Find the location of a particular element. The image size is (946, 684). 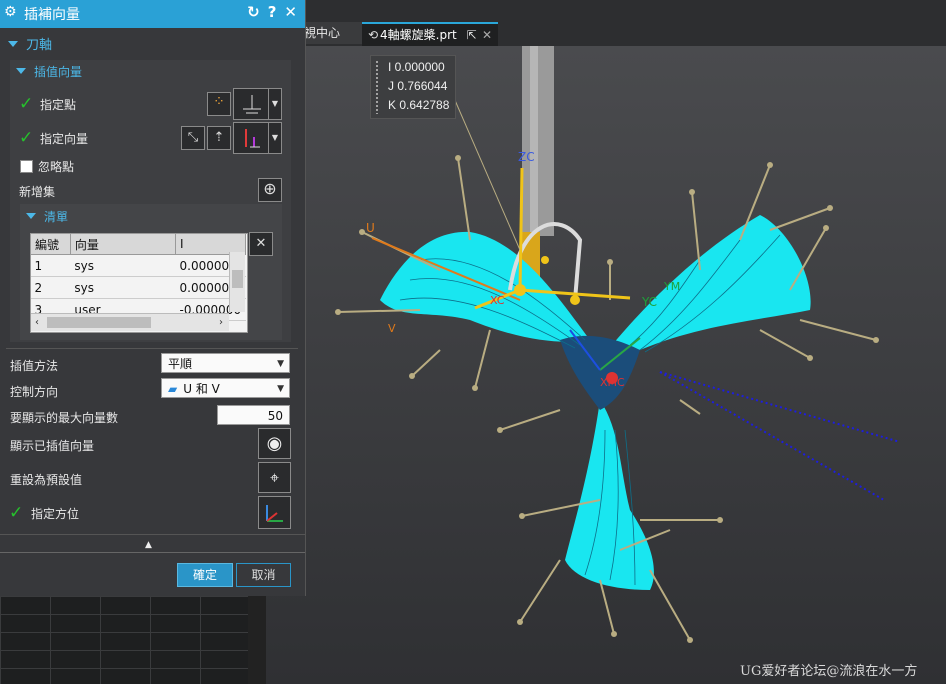

tab-label: 4軸螺旋槳.prt is located at coordinates (418, 35).